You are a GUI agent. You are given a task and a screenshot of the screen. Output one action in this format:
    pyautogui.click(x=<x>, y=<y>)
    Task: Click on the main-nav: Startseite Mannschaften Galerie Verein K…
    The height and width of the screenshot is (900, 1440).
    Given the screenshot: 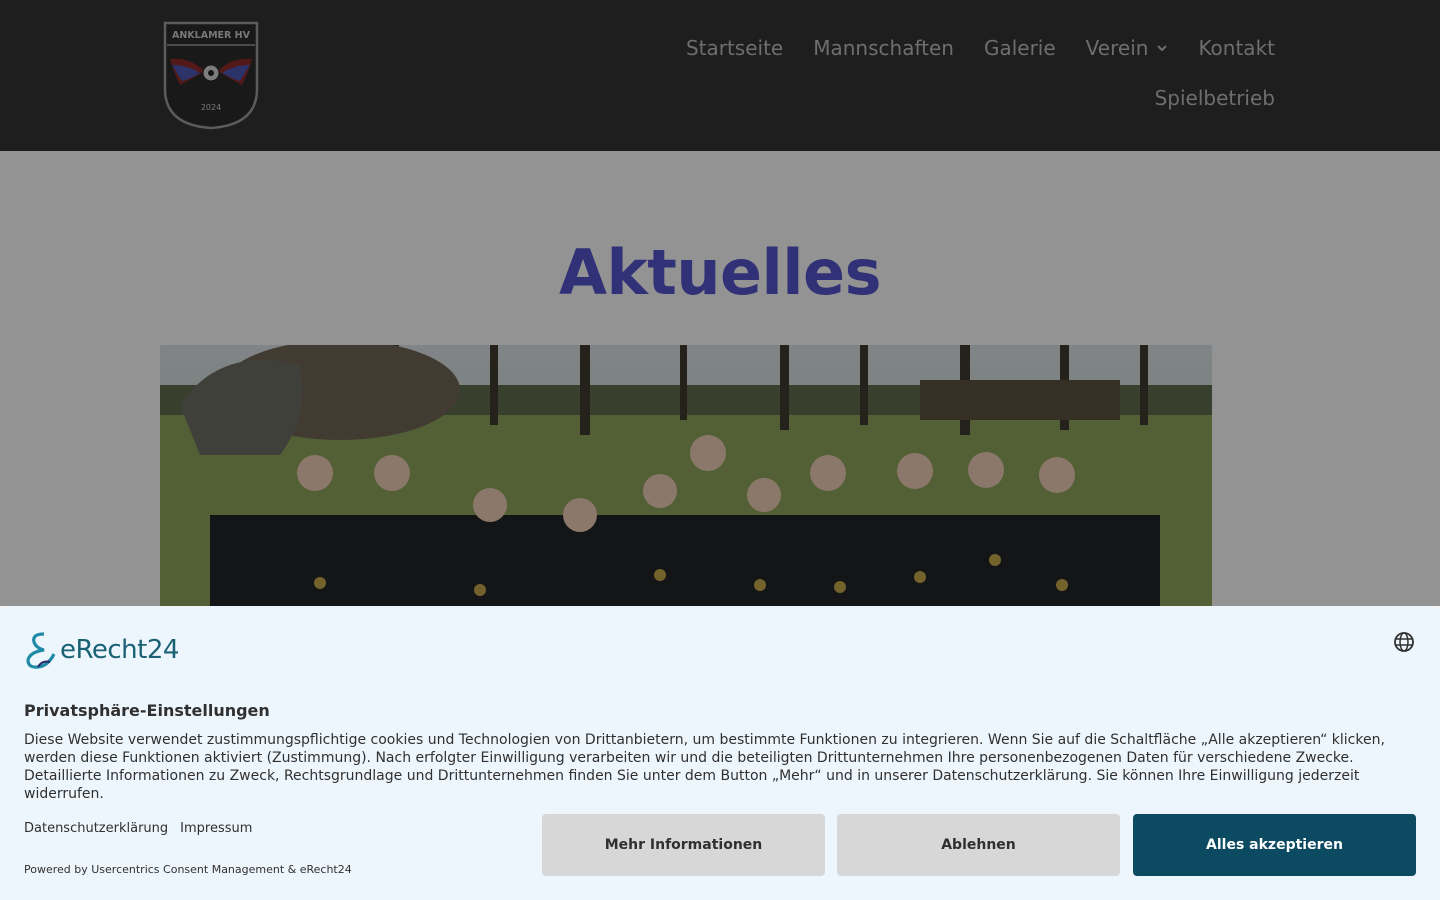 What is the action you would take?
    pyautogui.click(x=980, y=48)
    